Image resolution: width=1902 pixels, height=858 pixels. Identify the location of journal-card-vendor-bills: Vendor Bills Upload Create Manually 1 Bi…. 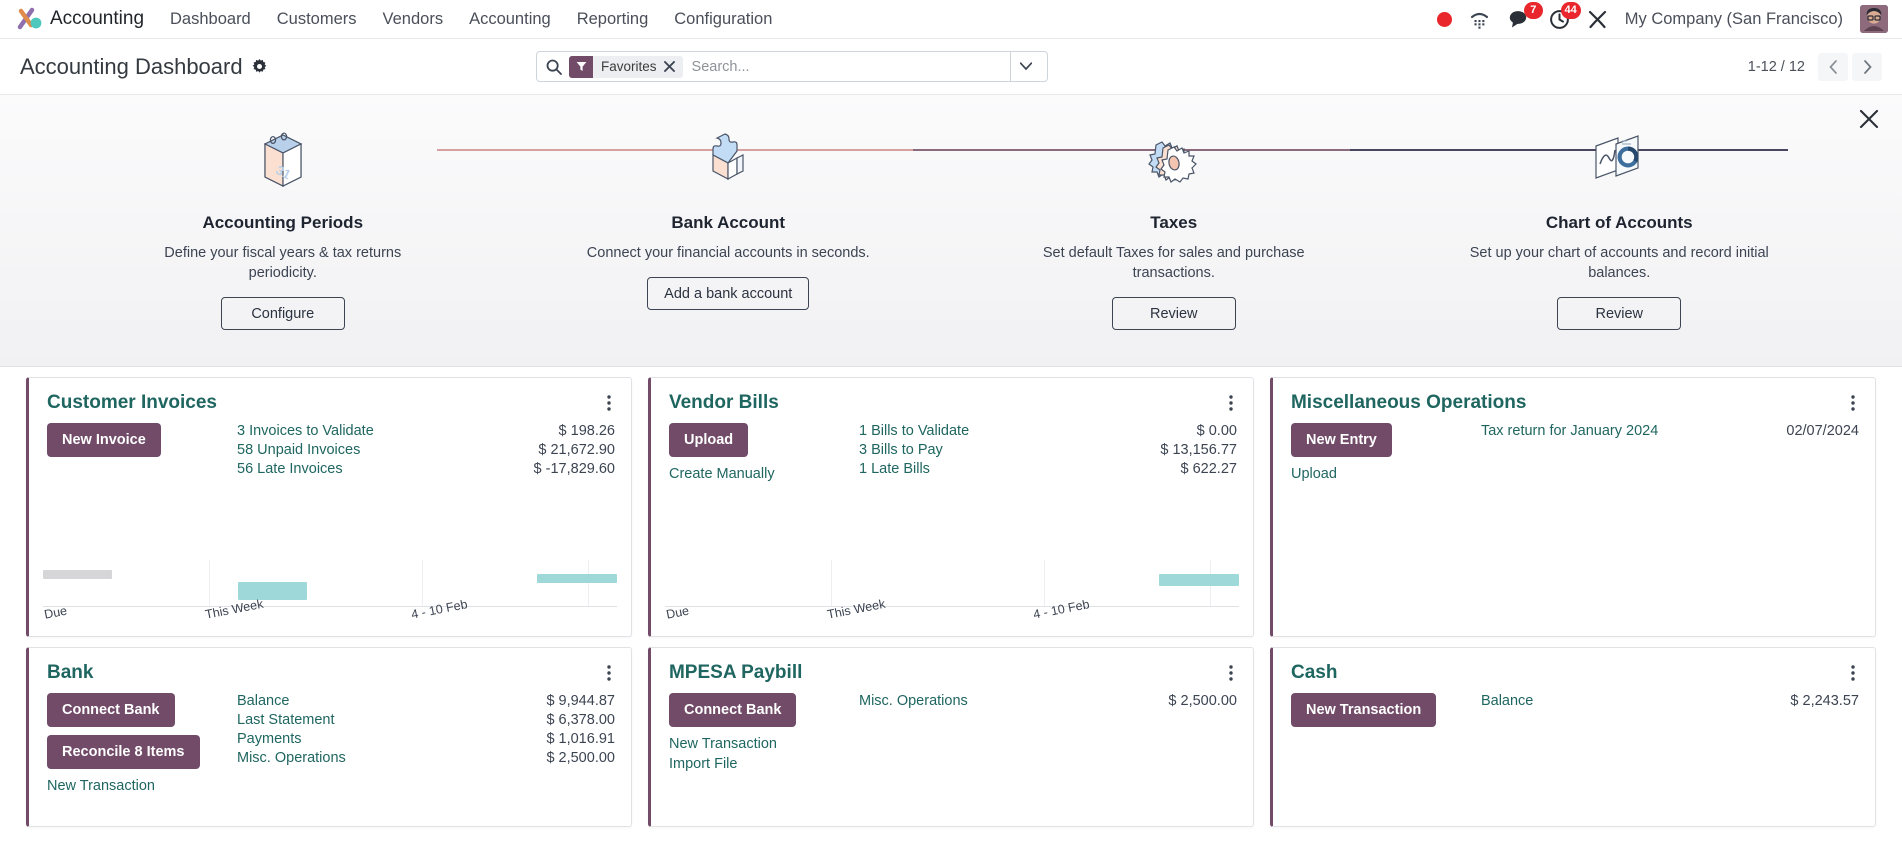
(950, 507).